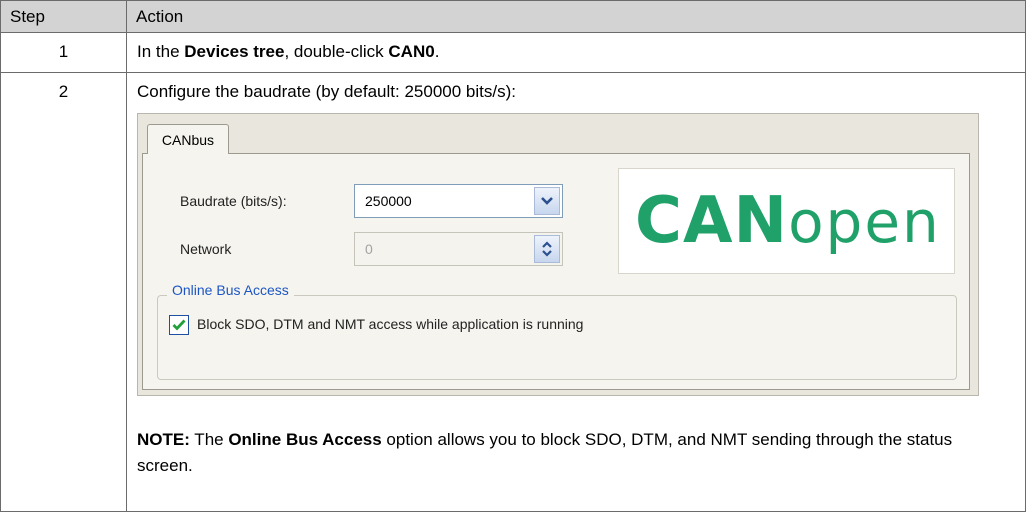  I want to click on devices-tree-term: Devices tree, so click(234, 51).